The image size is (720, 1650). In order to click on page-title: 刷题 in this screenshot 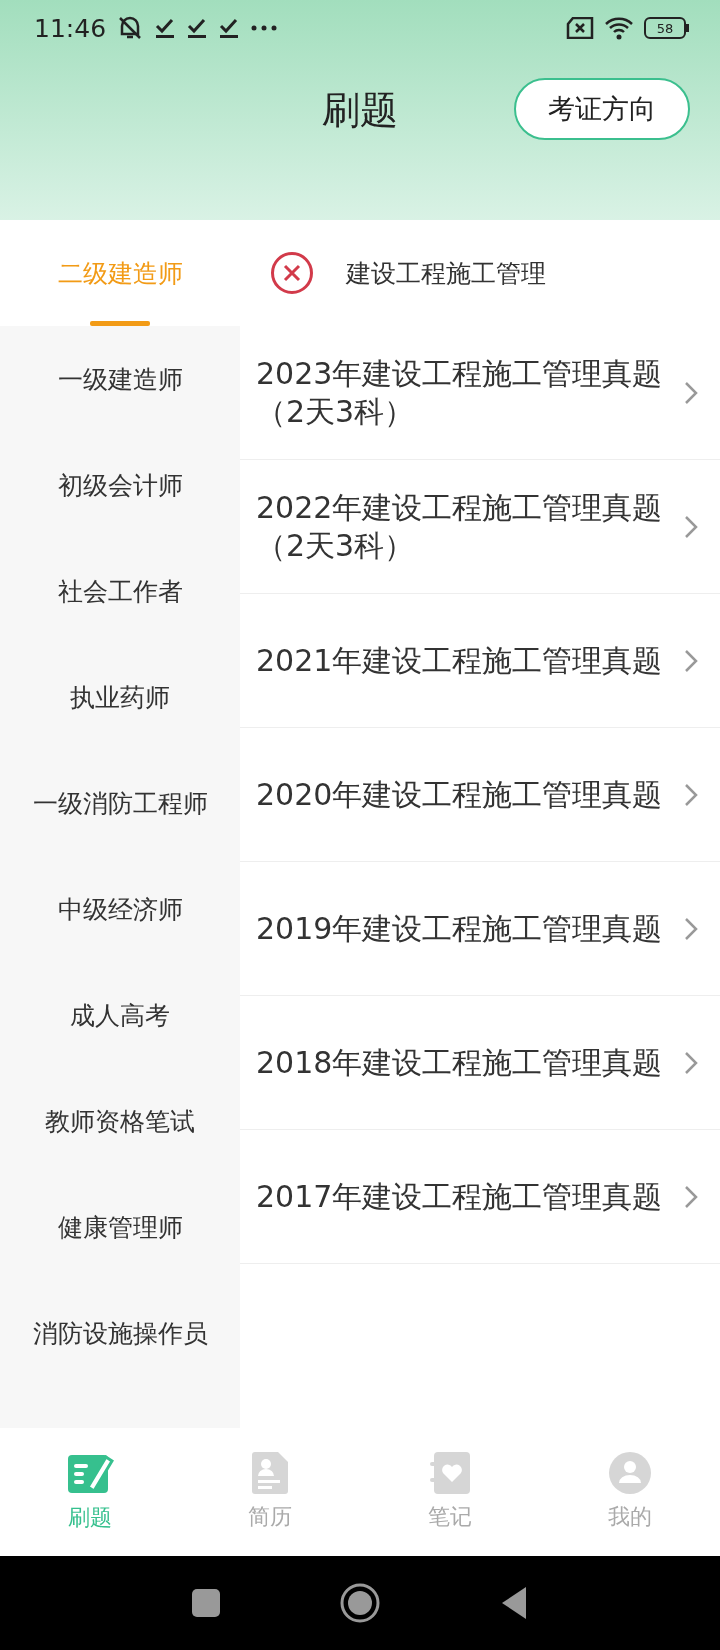, I will do `click(360, 110)`.